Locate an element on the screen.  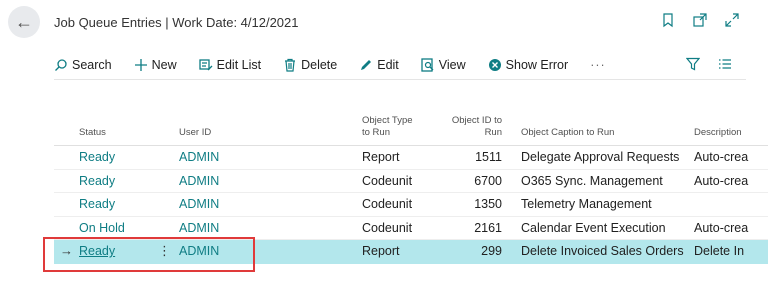
edit-button: Edit is located at coordinates (379, 65).